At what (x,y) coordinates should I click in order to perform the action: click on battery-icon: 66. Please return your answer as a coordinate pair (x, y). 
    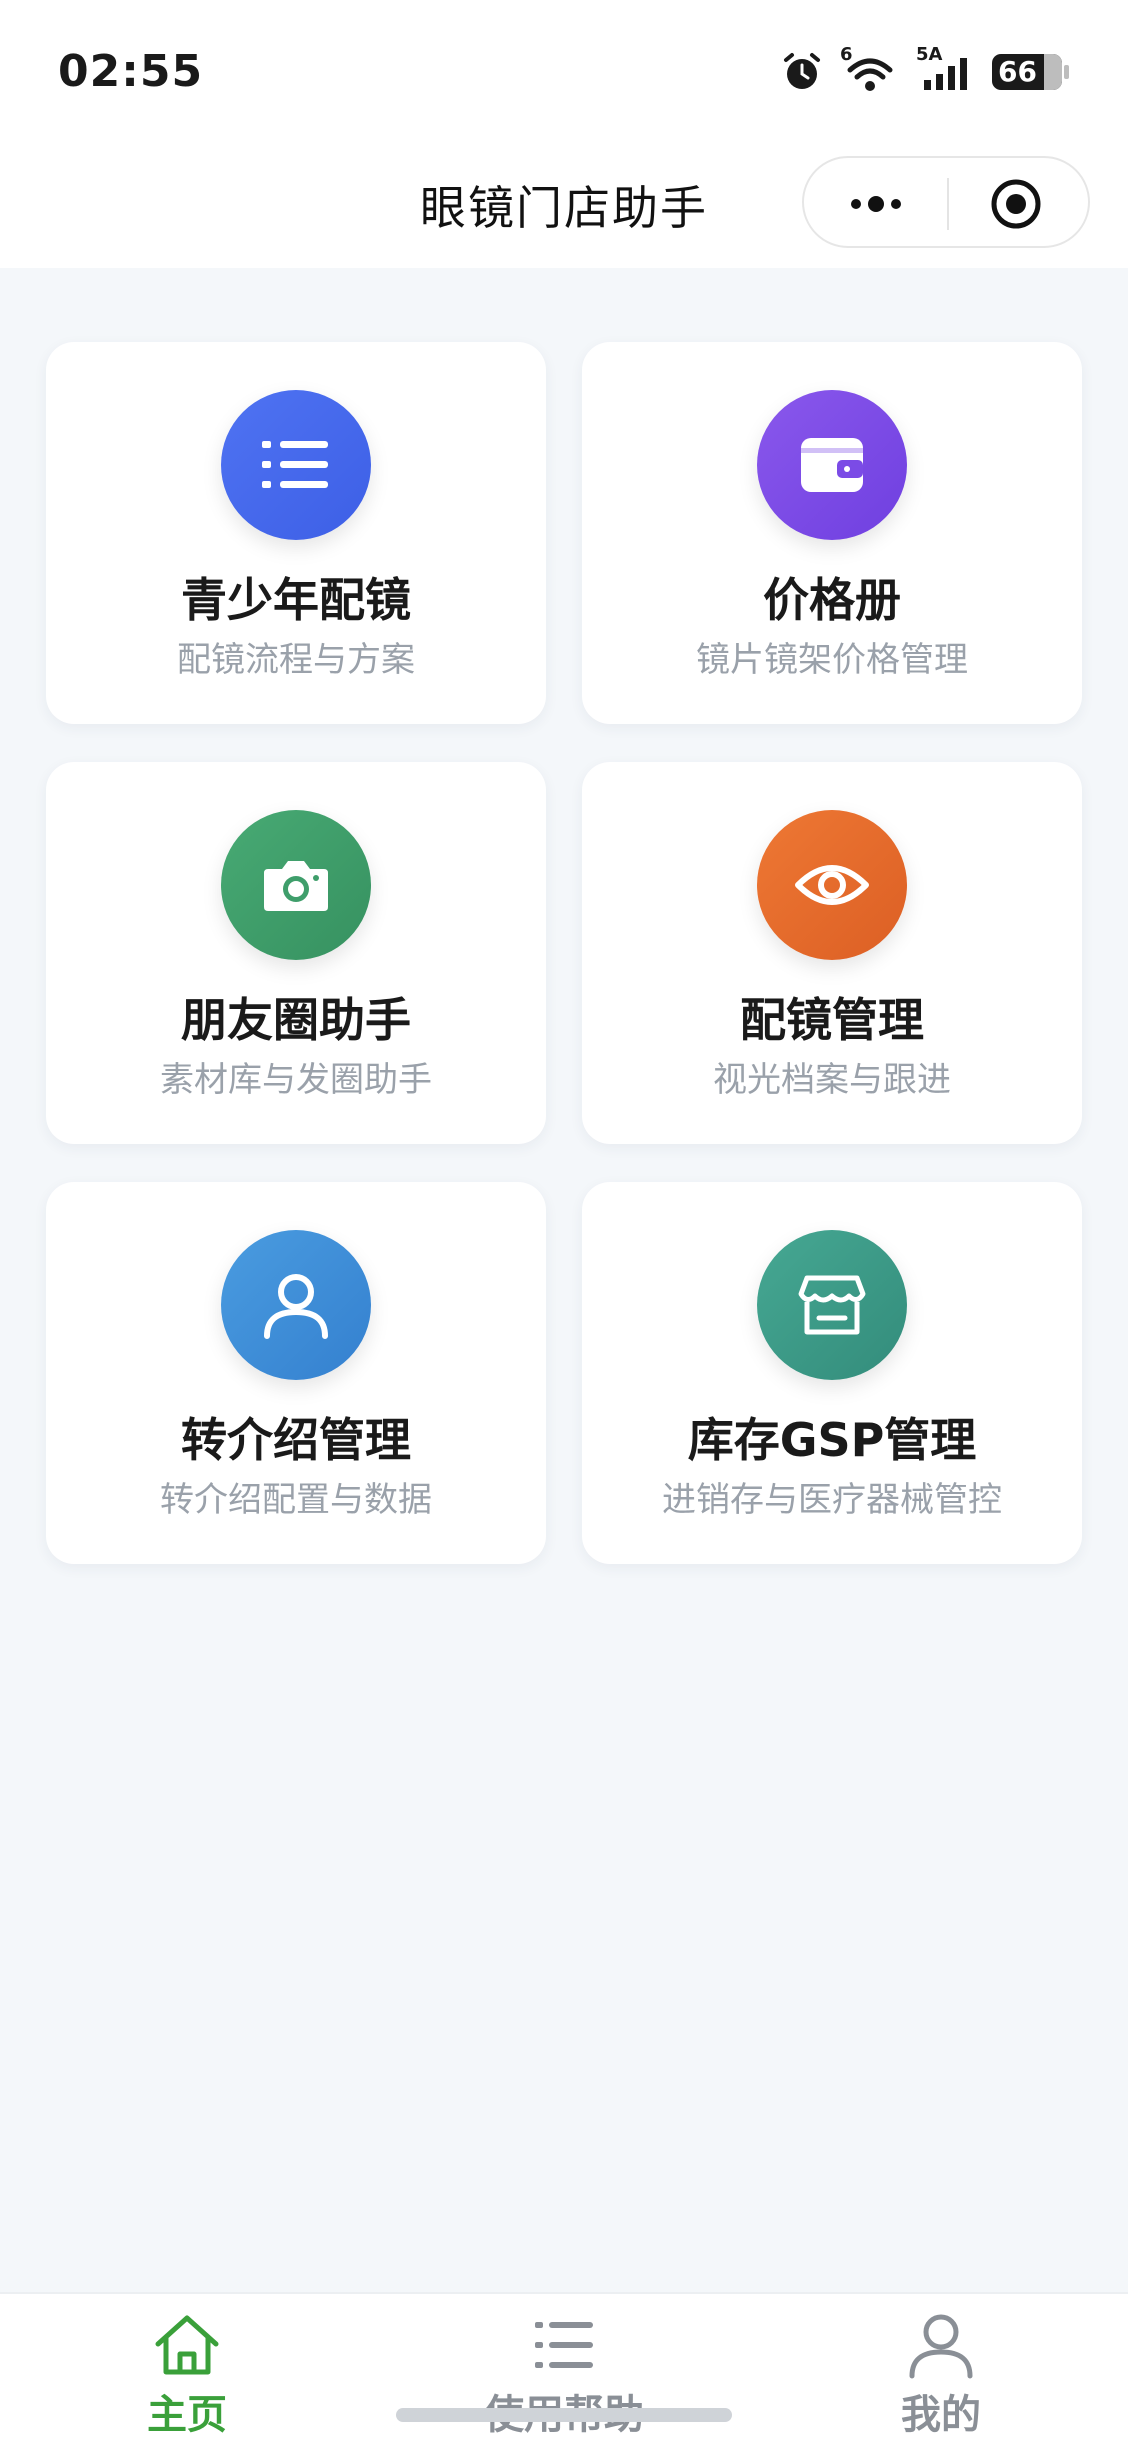
    Looking at the image, I should click on (1031, 72).